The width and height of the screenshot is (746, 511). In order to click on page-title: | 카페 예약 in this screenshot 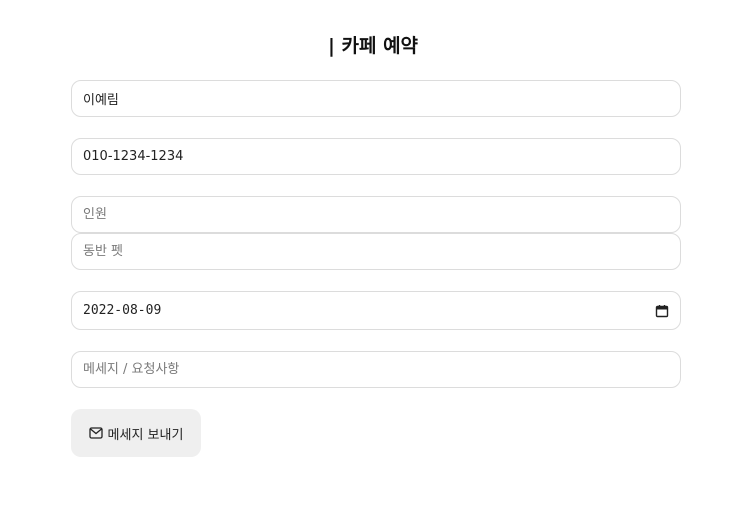, I will do `click(373, 46)`.